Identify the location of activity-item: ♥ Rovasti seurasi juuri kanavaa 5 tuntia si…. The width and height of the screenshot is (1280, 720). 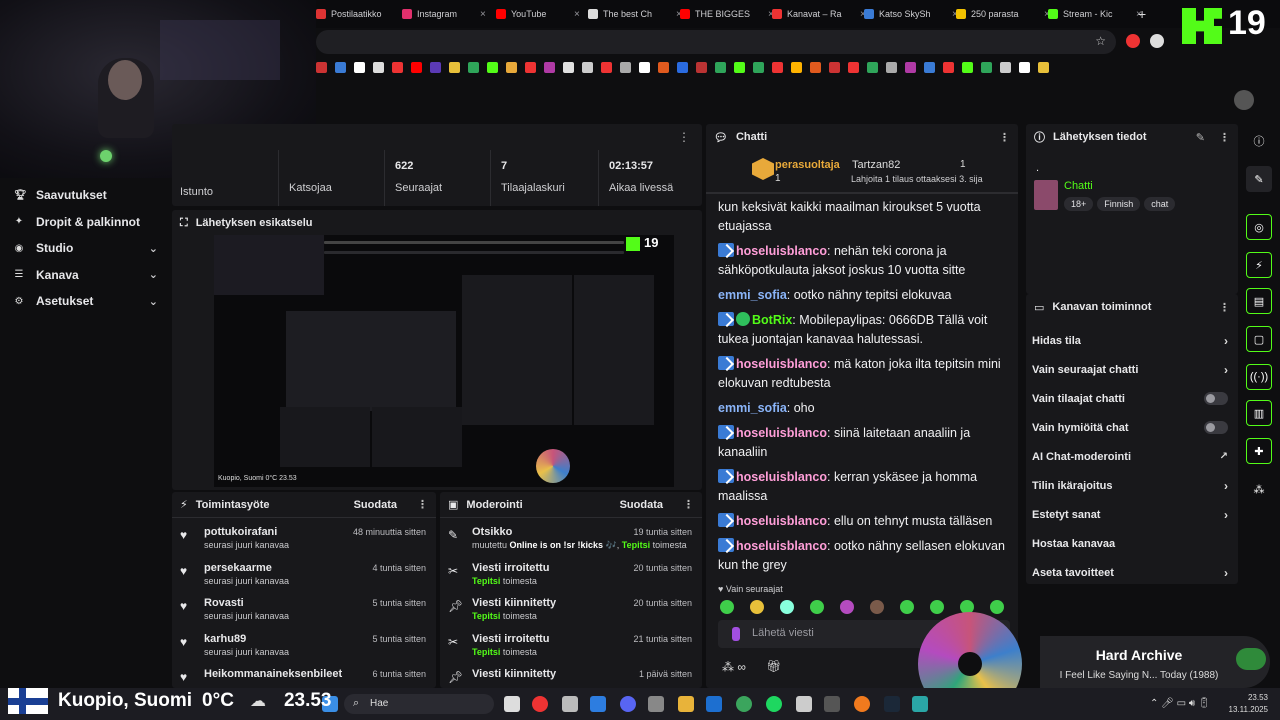
(304, 612).